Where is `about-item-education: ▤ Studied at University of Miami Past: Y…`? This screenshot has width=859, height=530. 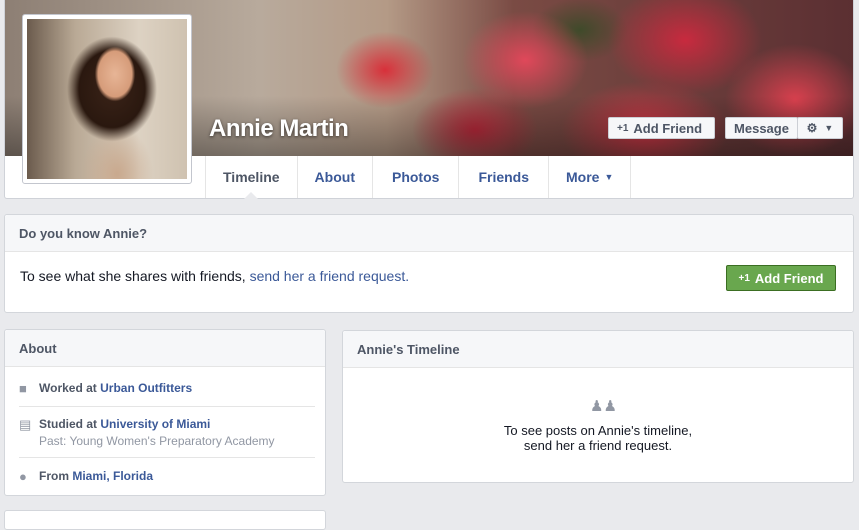 about-item-education: ▤ Studied at University of Miami Past: Y… is located at coordinates (167, 432).